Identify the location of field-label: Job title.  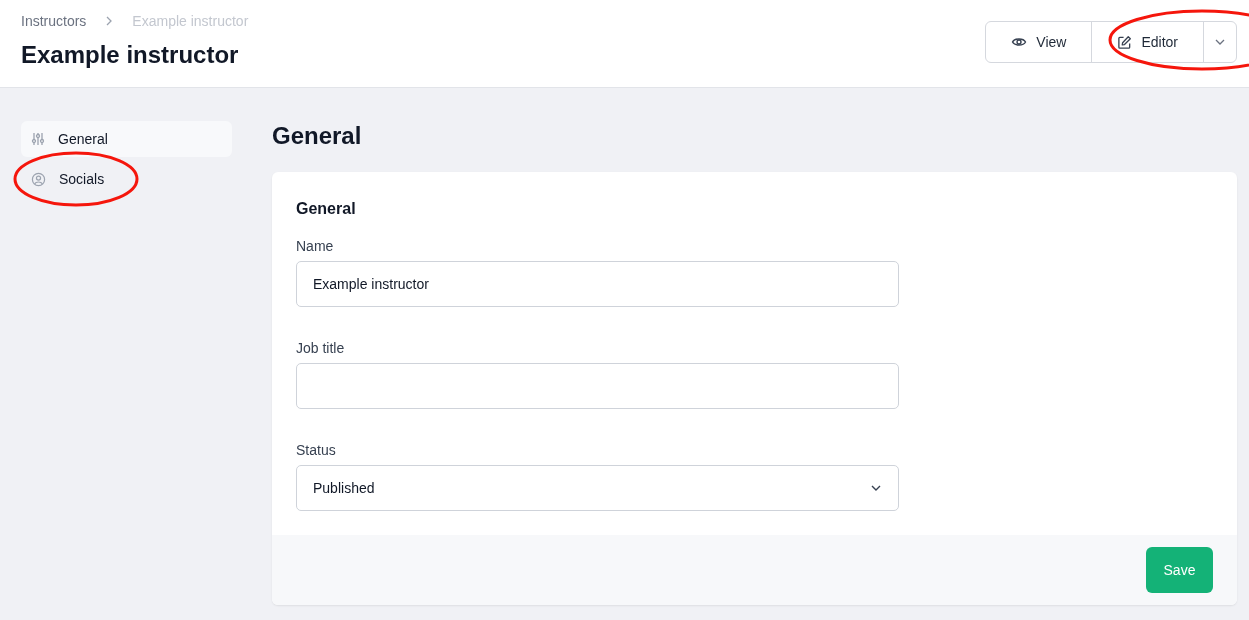
(321, 348).